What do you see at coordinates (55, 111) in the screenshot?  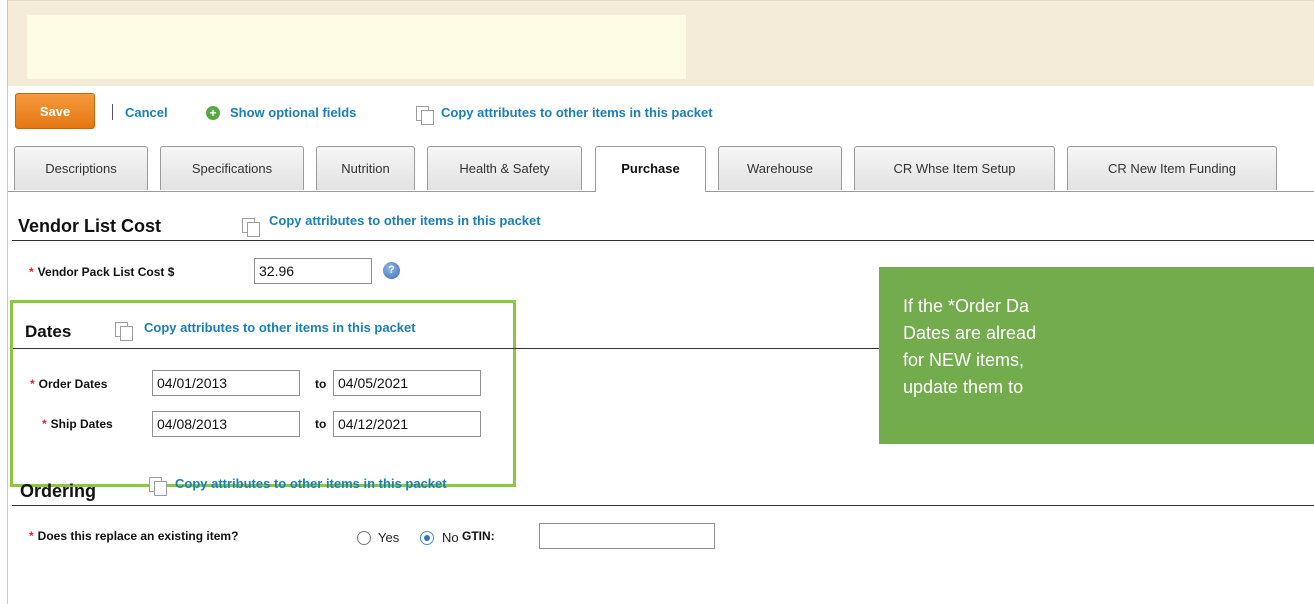 I see `save-button: Save` at bounding box center [55, 111].